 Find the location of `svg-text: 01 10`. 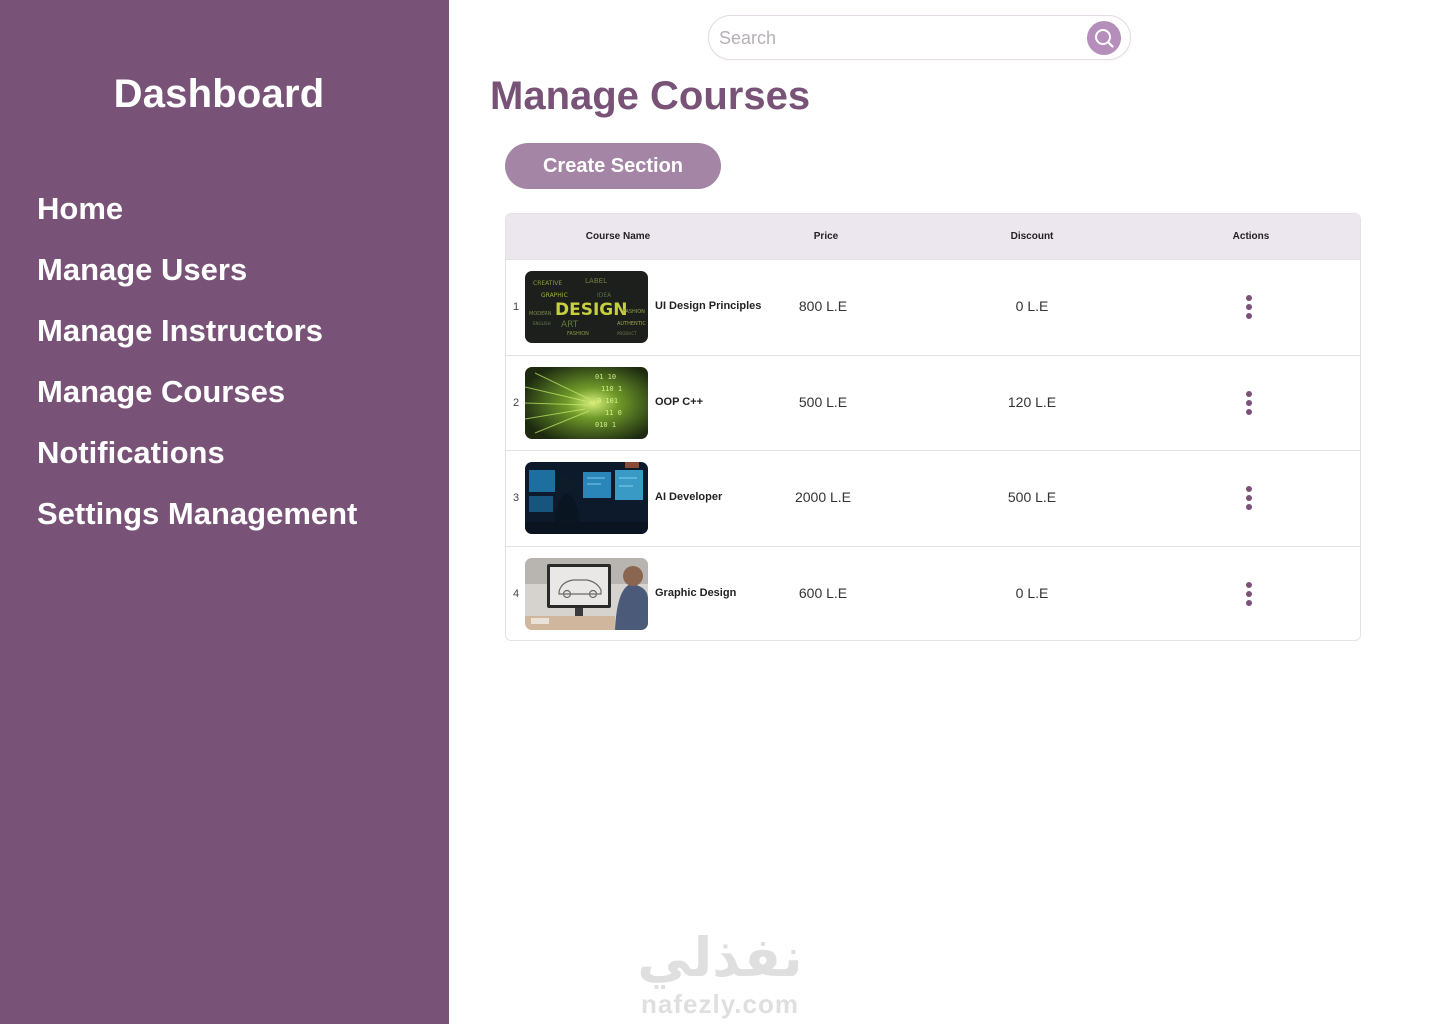

svg-text: 01 10 is located at coordinates (605, 377).